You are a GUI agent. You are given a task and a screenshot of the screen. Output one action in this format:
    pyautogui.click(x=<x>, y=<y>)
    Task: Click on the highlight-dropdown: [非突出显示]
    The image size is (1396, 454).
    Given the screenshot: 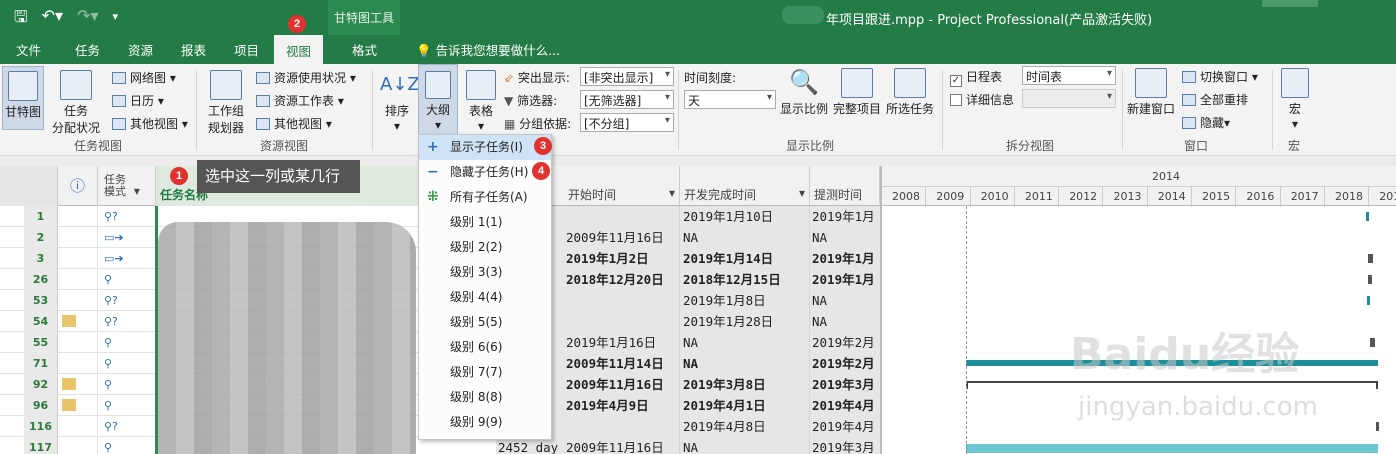 What is the action you would take?
    pyautogui.click(x=627, y=76)
    